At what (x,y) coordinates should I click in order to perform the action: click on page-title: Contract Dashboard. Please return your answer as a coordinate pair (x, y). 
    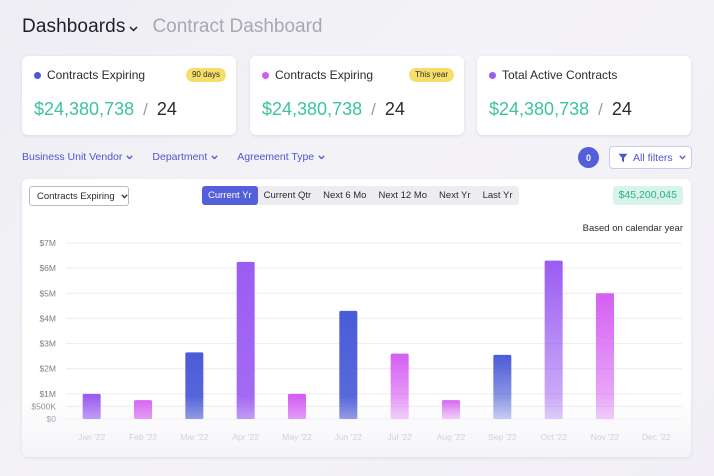
    Looking at the image, I should click on (237, 26).